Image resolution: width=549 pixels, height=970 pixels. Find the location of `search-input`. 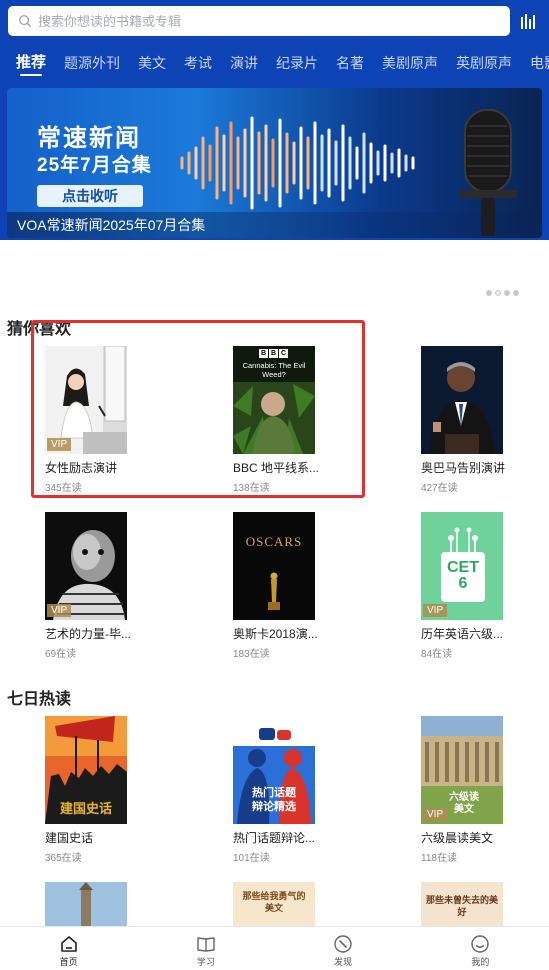

search-input is located at coordinates (258, 21).